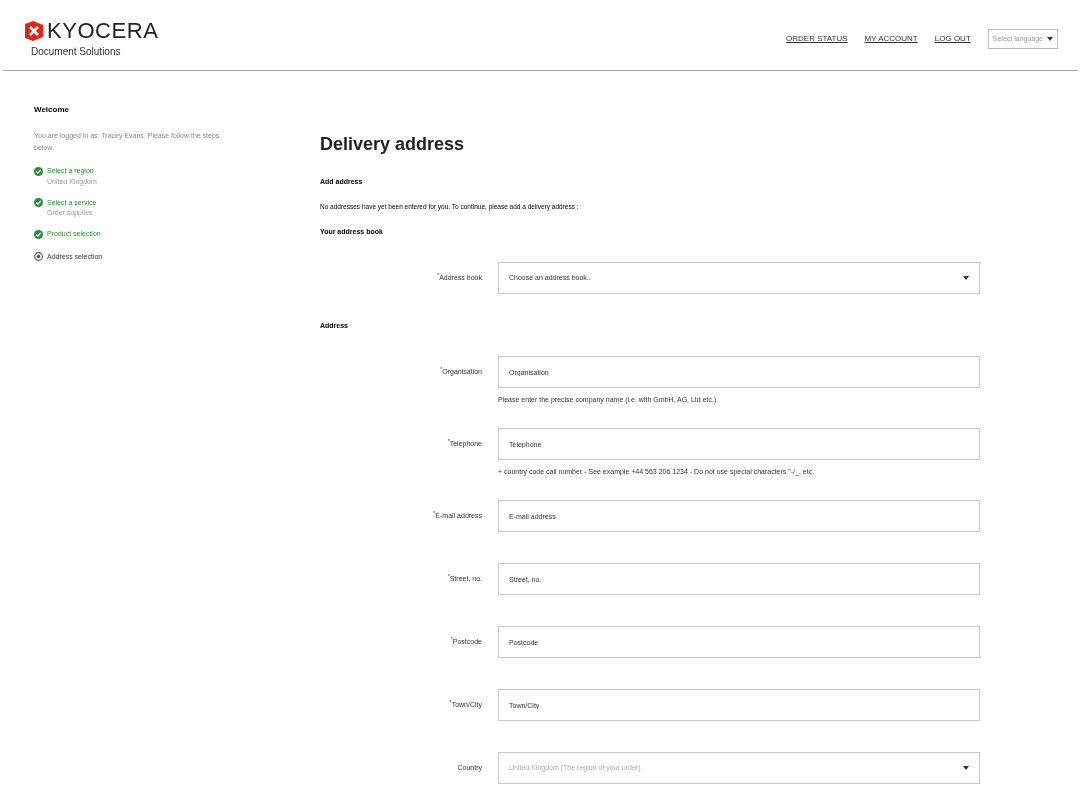  What do you see at coordinates (393, 144) in the screenshot?
I see `page-title: Delivery address` at bounding box center [393, 144].